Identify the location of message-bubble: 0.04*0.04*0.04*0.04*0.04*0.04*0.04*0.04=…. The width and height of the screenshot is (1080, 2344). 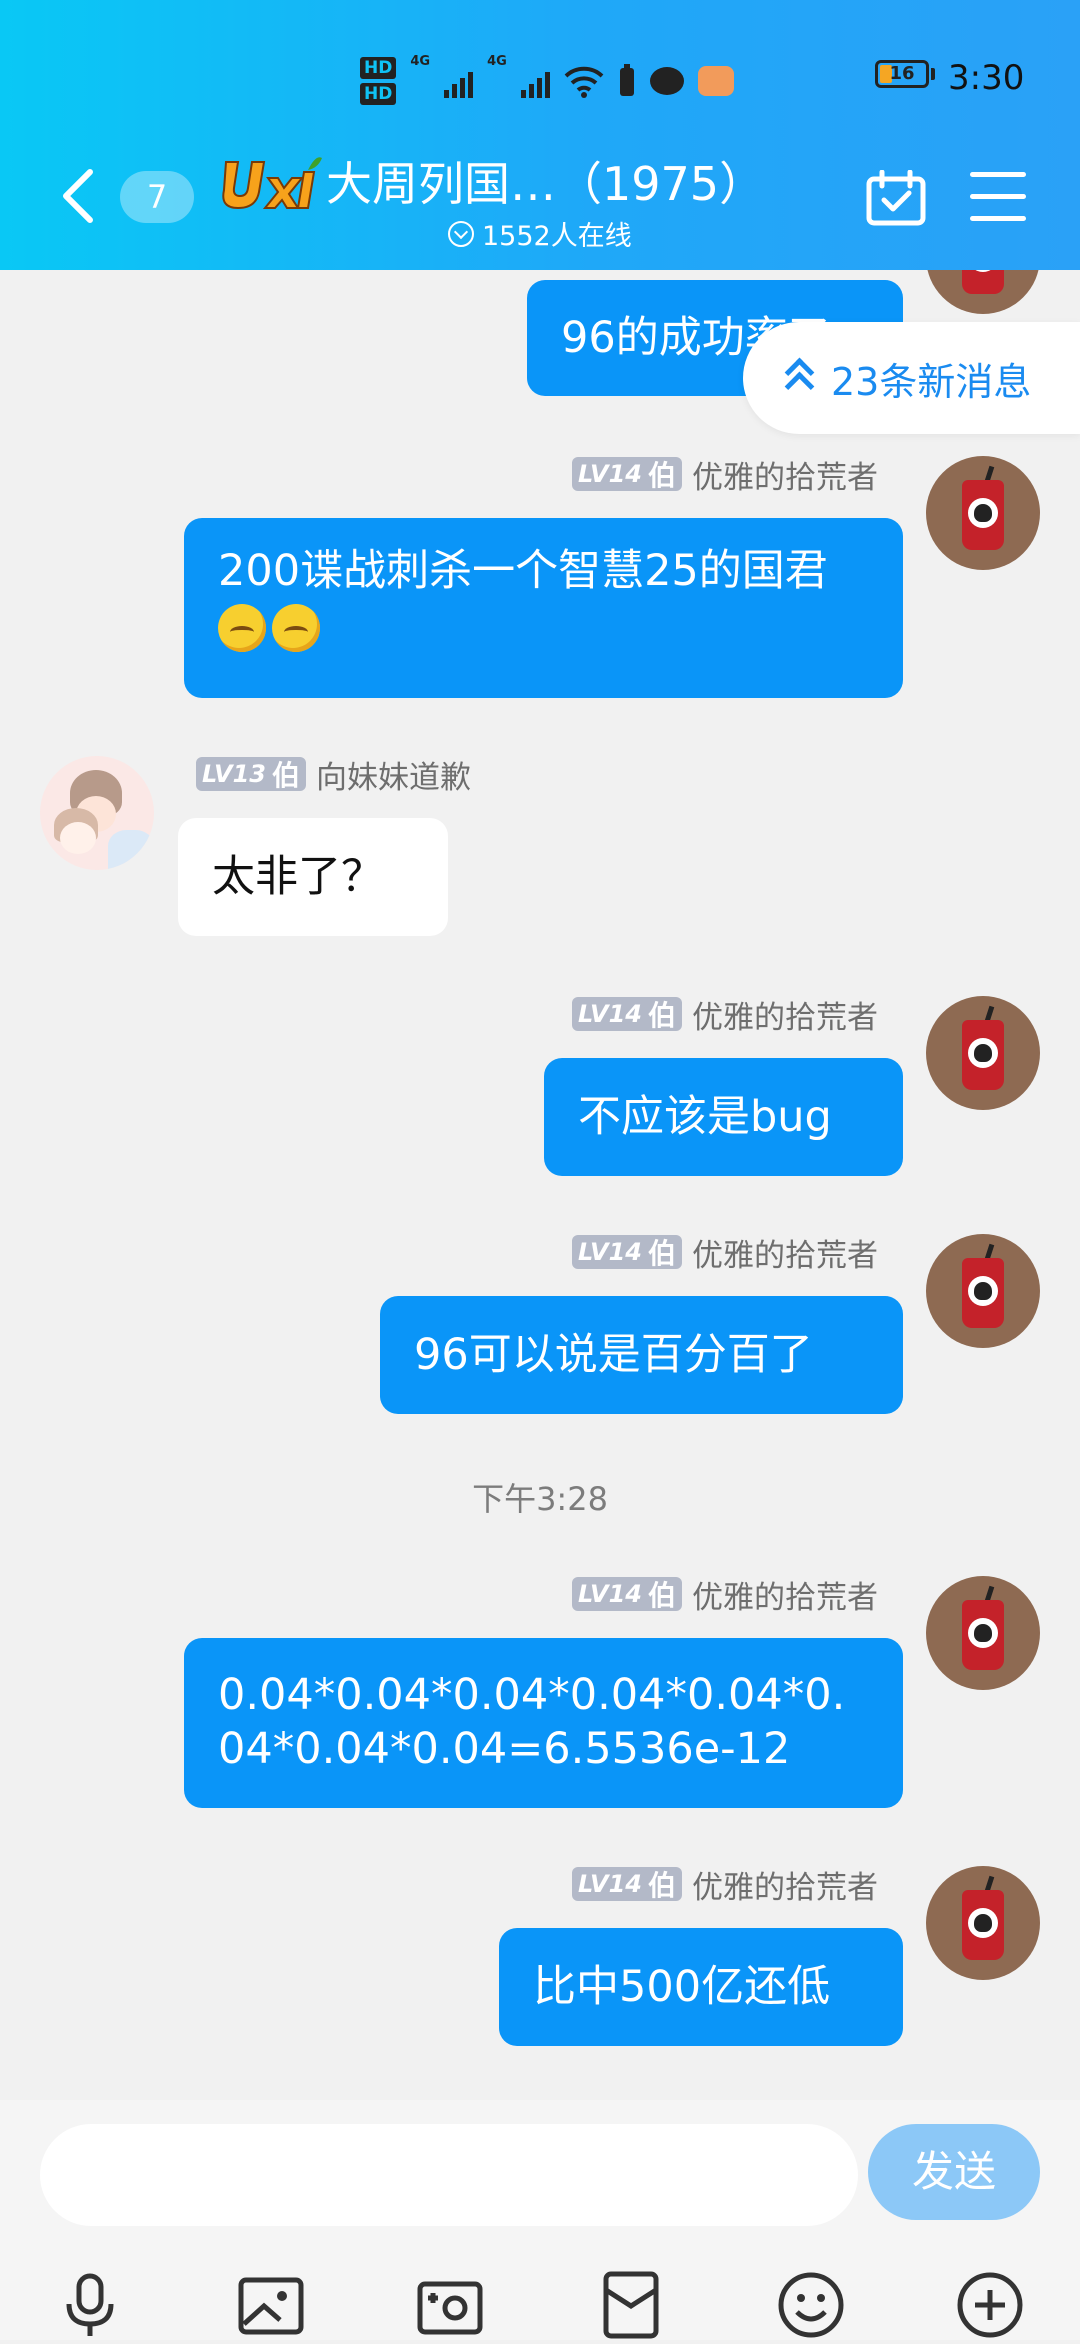
(543, 1723).